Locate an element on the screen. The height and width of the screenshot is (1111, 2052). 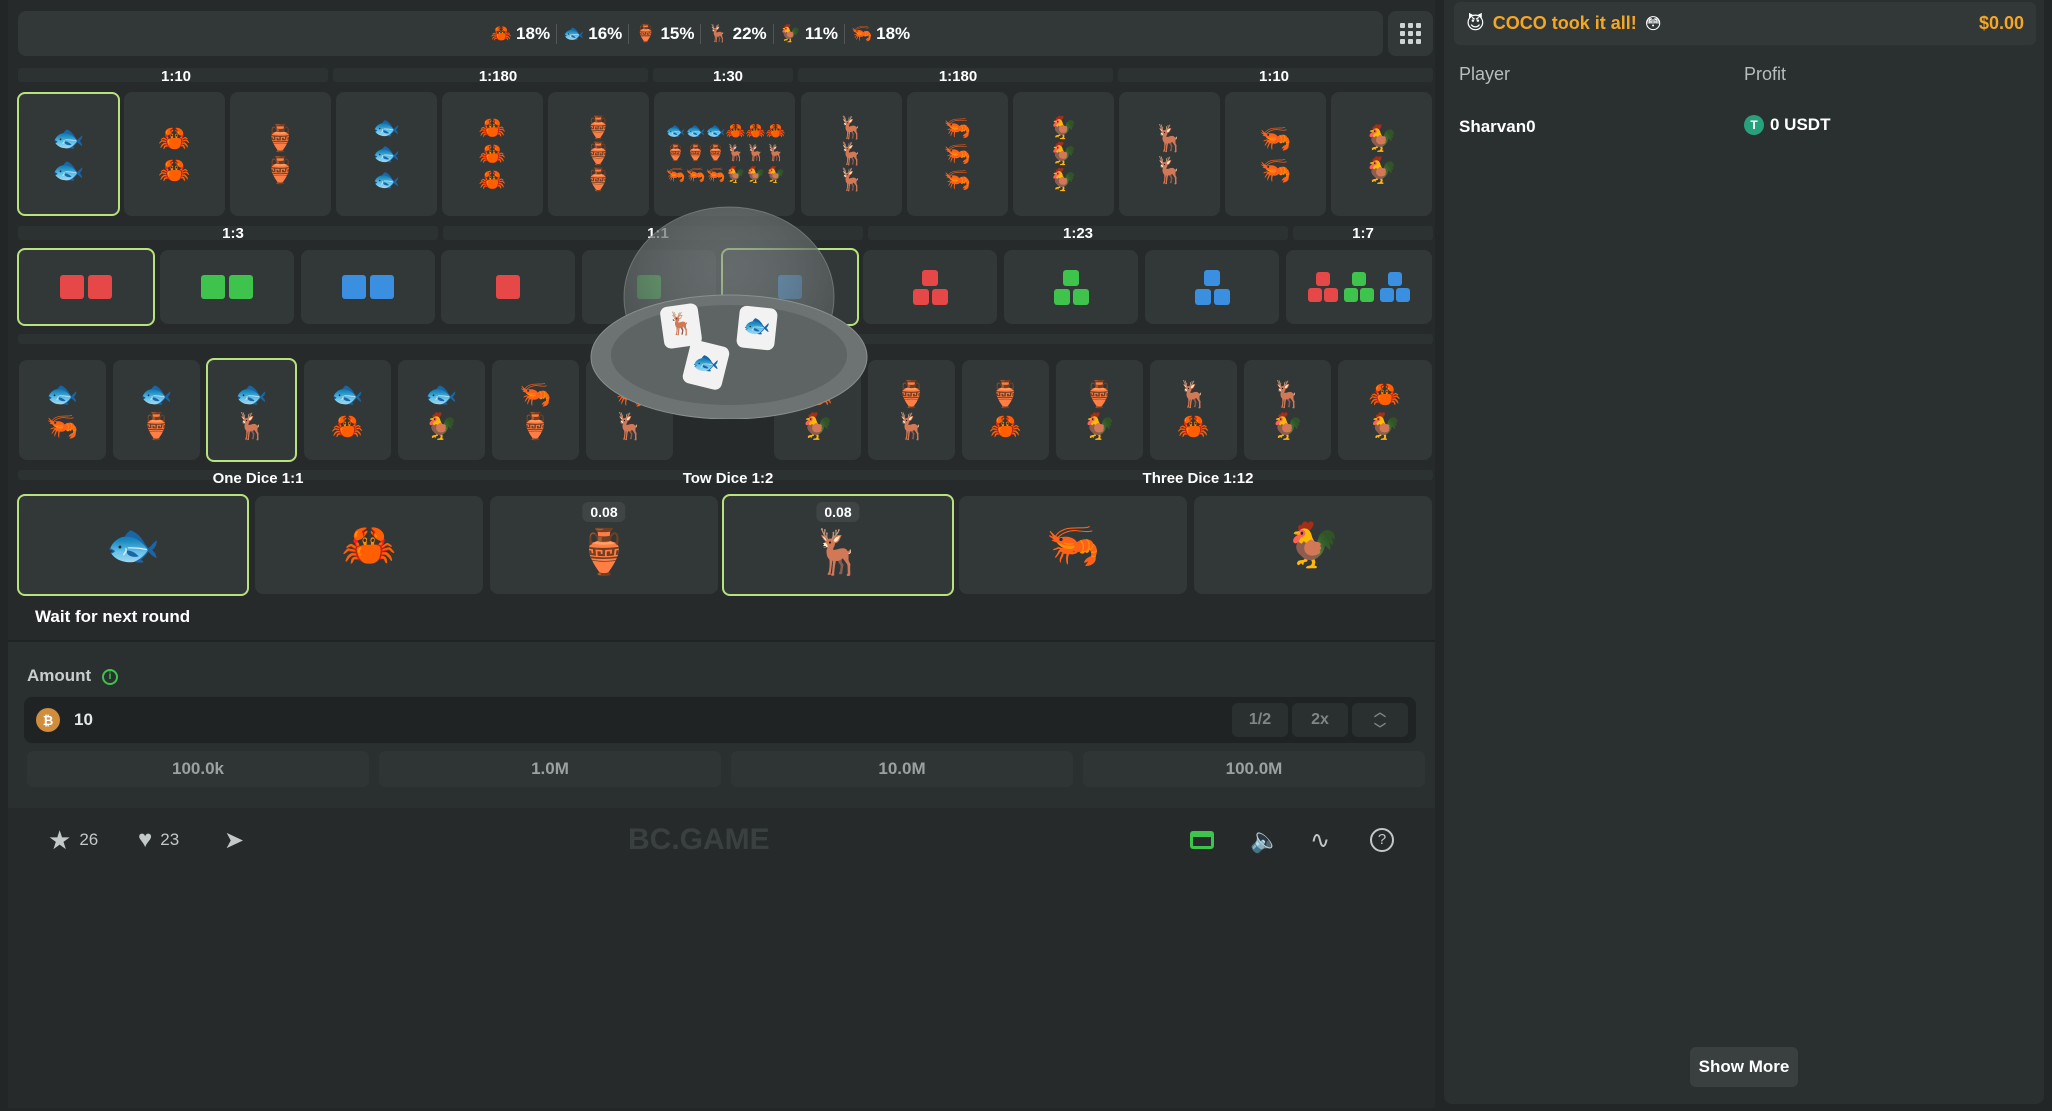
bet-single-deer: 0.08 🦌 is located at coordinates (838, 545).